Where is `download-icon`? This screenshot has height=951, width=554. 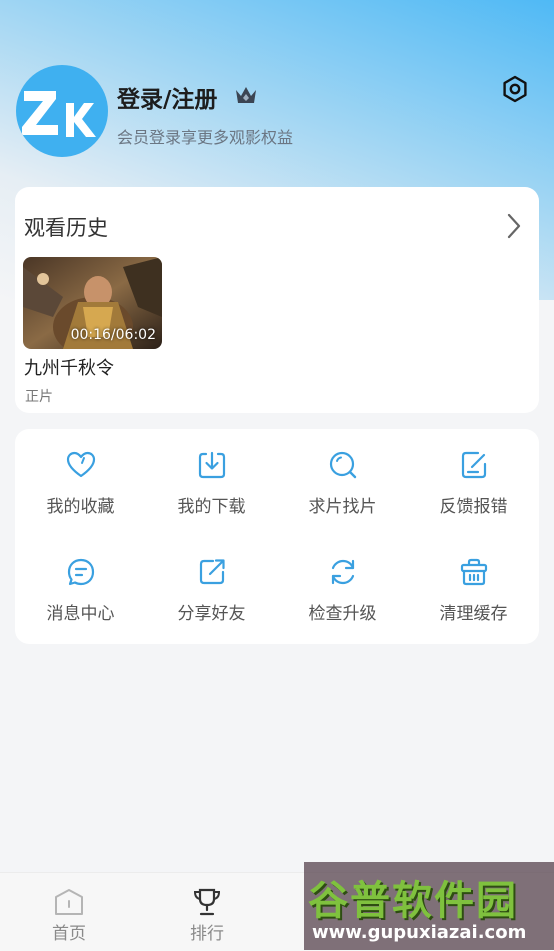
download-icon is located at coordinates (211, 465).